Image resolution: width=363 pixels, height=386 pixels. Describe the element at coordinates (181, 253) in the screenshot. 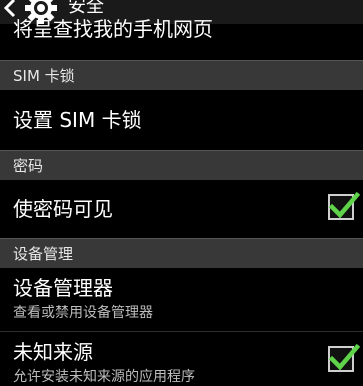

I see `section-header-device-admin: 设备管理` at that location.